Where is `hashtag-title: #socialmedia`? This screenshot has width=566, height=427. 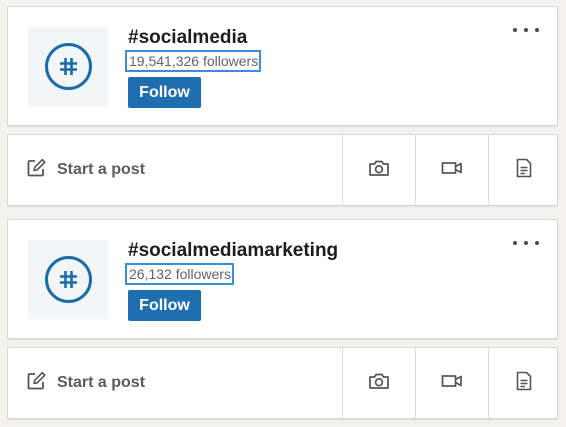
hashtag-title: #socialmedia is located at coordinates (187, 38).